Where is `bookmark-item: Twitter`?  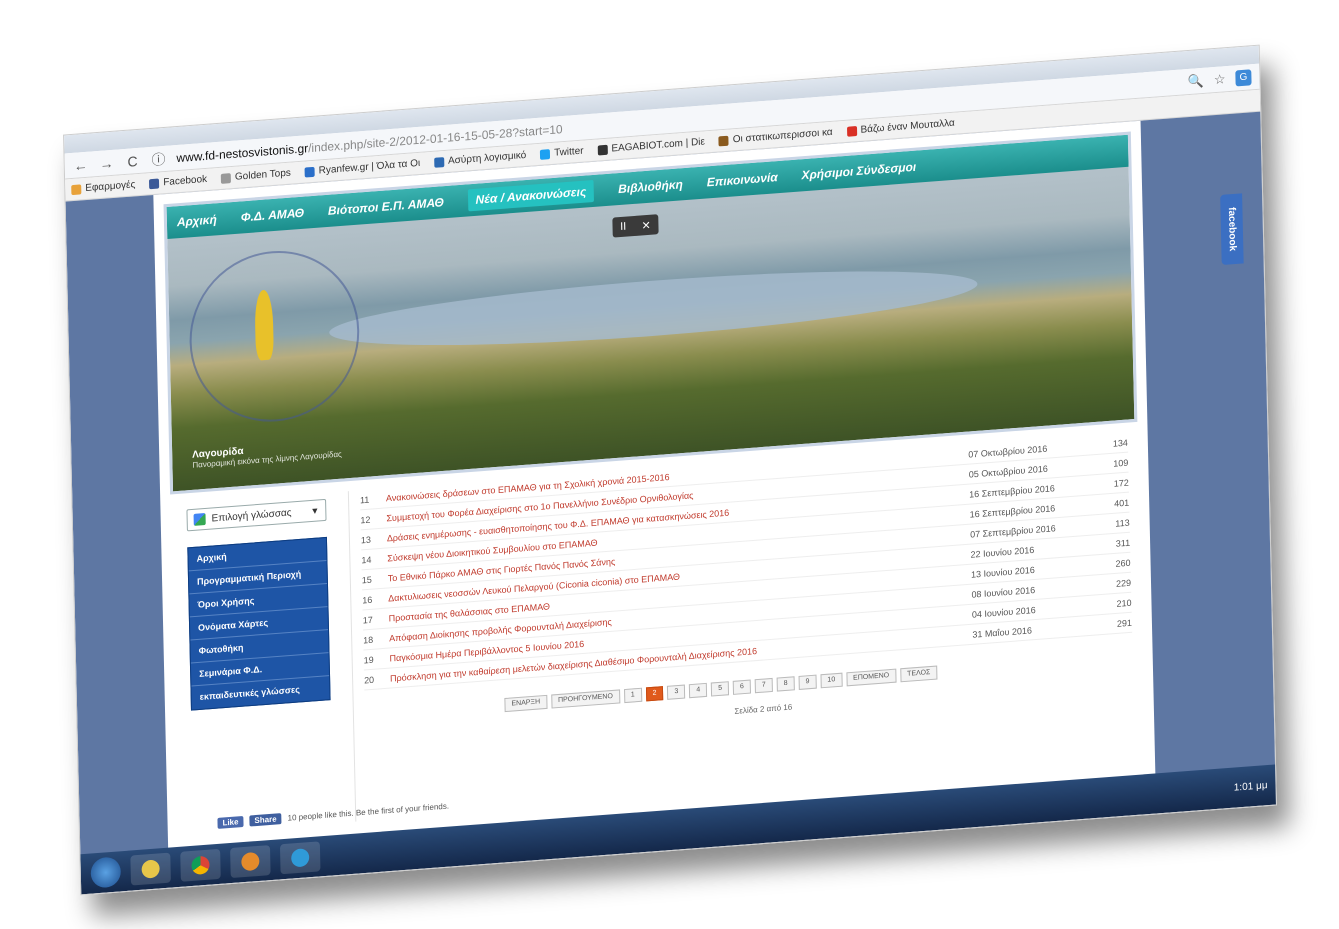
bookmark-item: Twitter is located at coordinates (562, 153).